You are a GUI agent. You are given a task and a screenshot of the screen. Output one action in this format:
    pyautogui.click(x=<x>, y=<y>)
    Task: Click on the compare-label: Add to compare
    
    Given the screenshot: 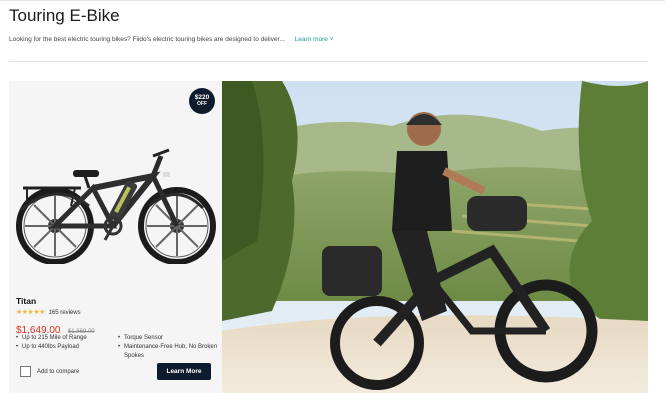 What is the action you would take?
    pyautogui.click(x=58, y=371)
    